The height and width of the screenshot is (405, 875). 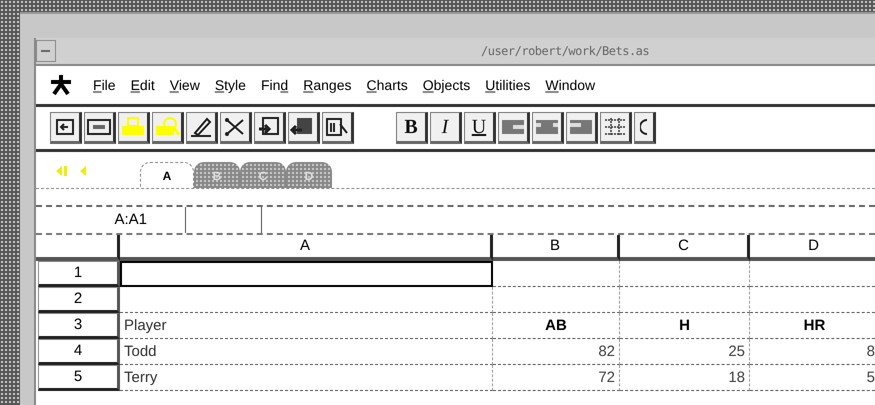 I want to click on menu-item: View, so click(x=185, y=85).